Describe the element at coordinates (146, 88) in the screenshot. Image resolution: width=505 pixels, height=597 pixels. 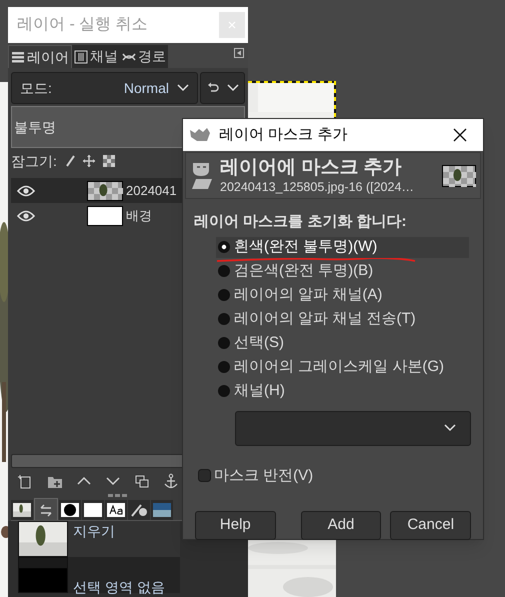
I see `mode-value: Normal` at that location.